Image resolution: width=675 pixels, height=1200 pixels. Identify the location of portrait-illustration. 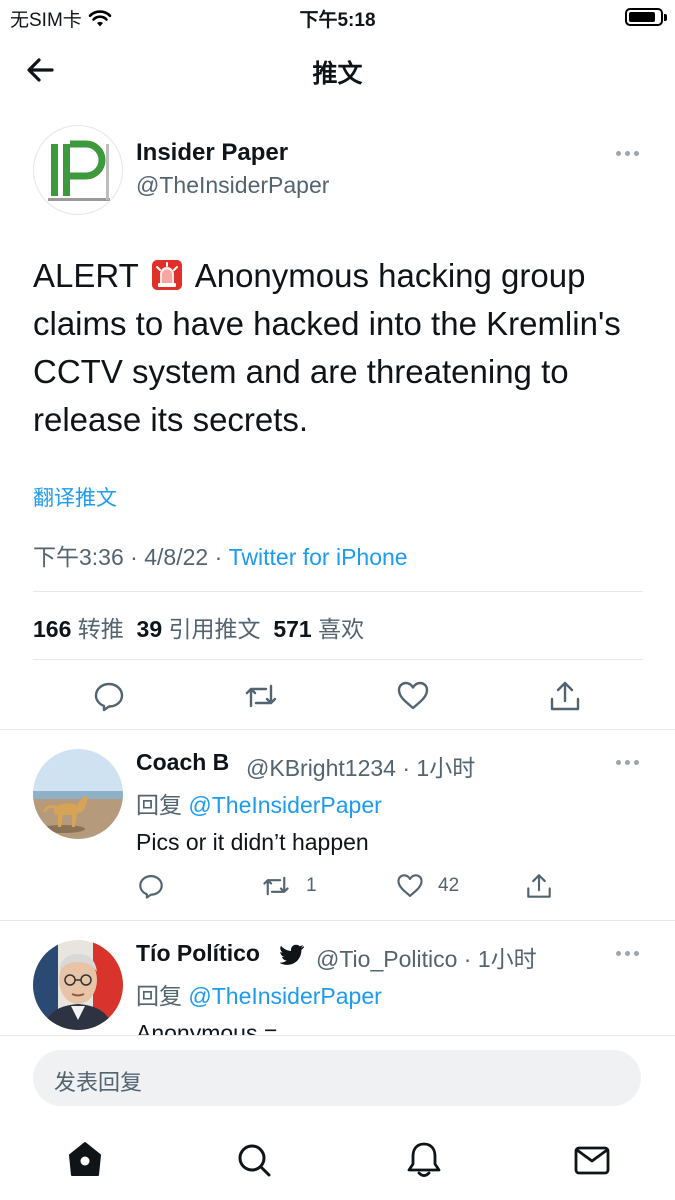
(78, 985).